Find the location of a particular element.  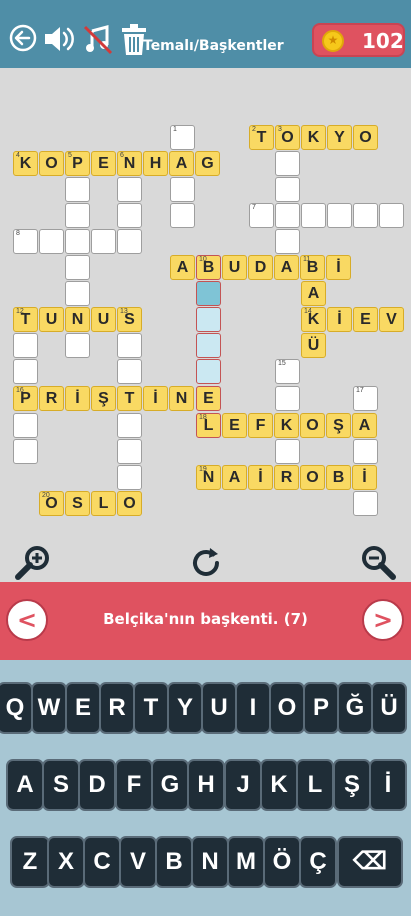

key-g: G is located at coordinates (170, 785).